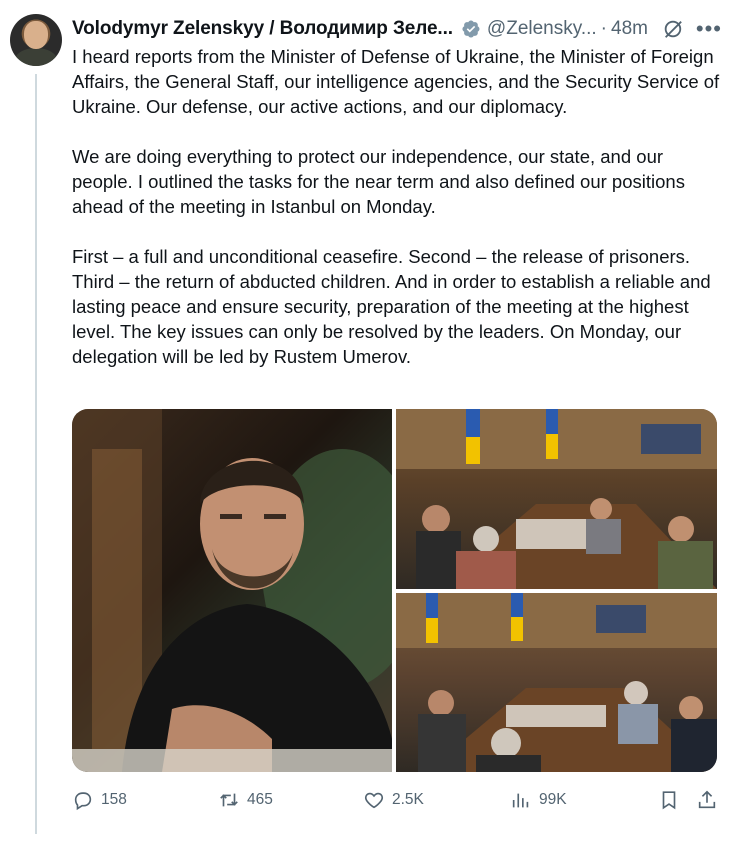 Image resolution: width=730 pixels, height=841 pixels. I want to click on verified-badge-icon, so click(471, 29).